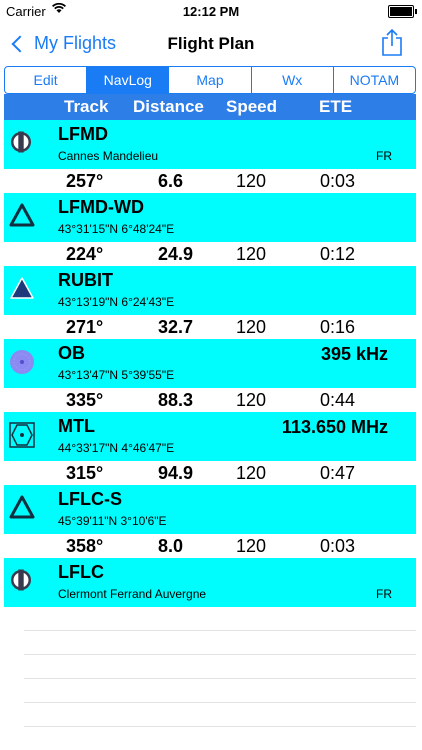 The height and width of the screenshot is (750, 422). What do you see at coordinates (21, 288) in the screenshot?
I see `intersection-icon` at bounding box center [21, 288].